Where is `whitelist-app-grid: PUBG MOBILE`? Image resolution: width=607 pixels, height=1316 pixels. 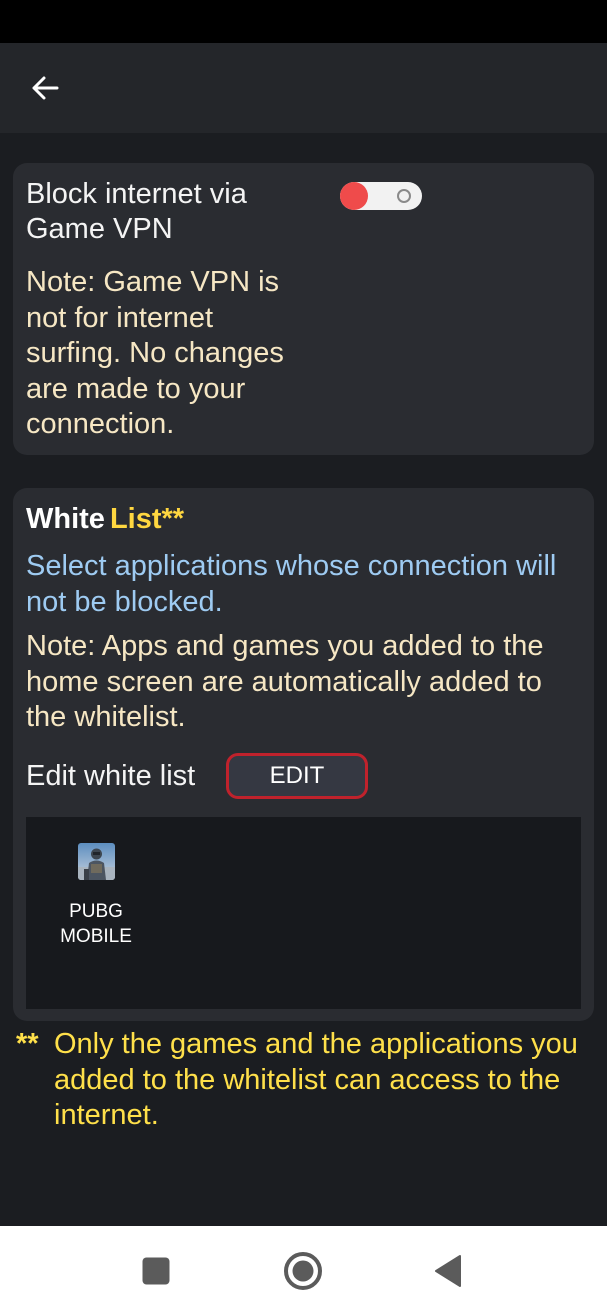
whitelist-app-grid: PUBG MOBILE is located at coordinates (303, 913).